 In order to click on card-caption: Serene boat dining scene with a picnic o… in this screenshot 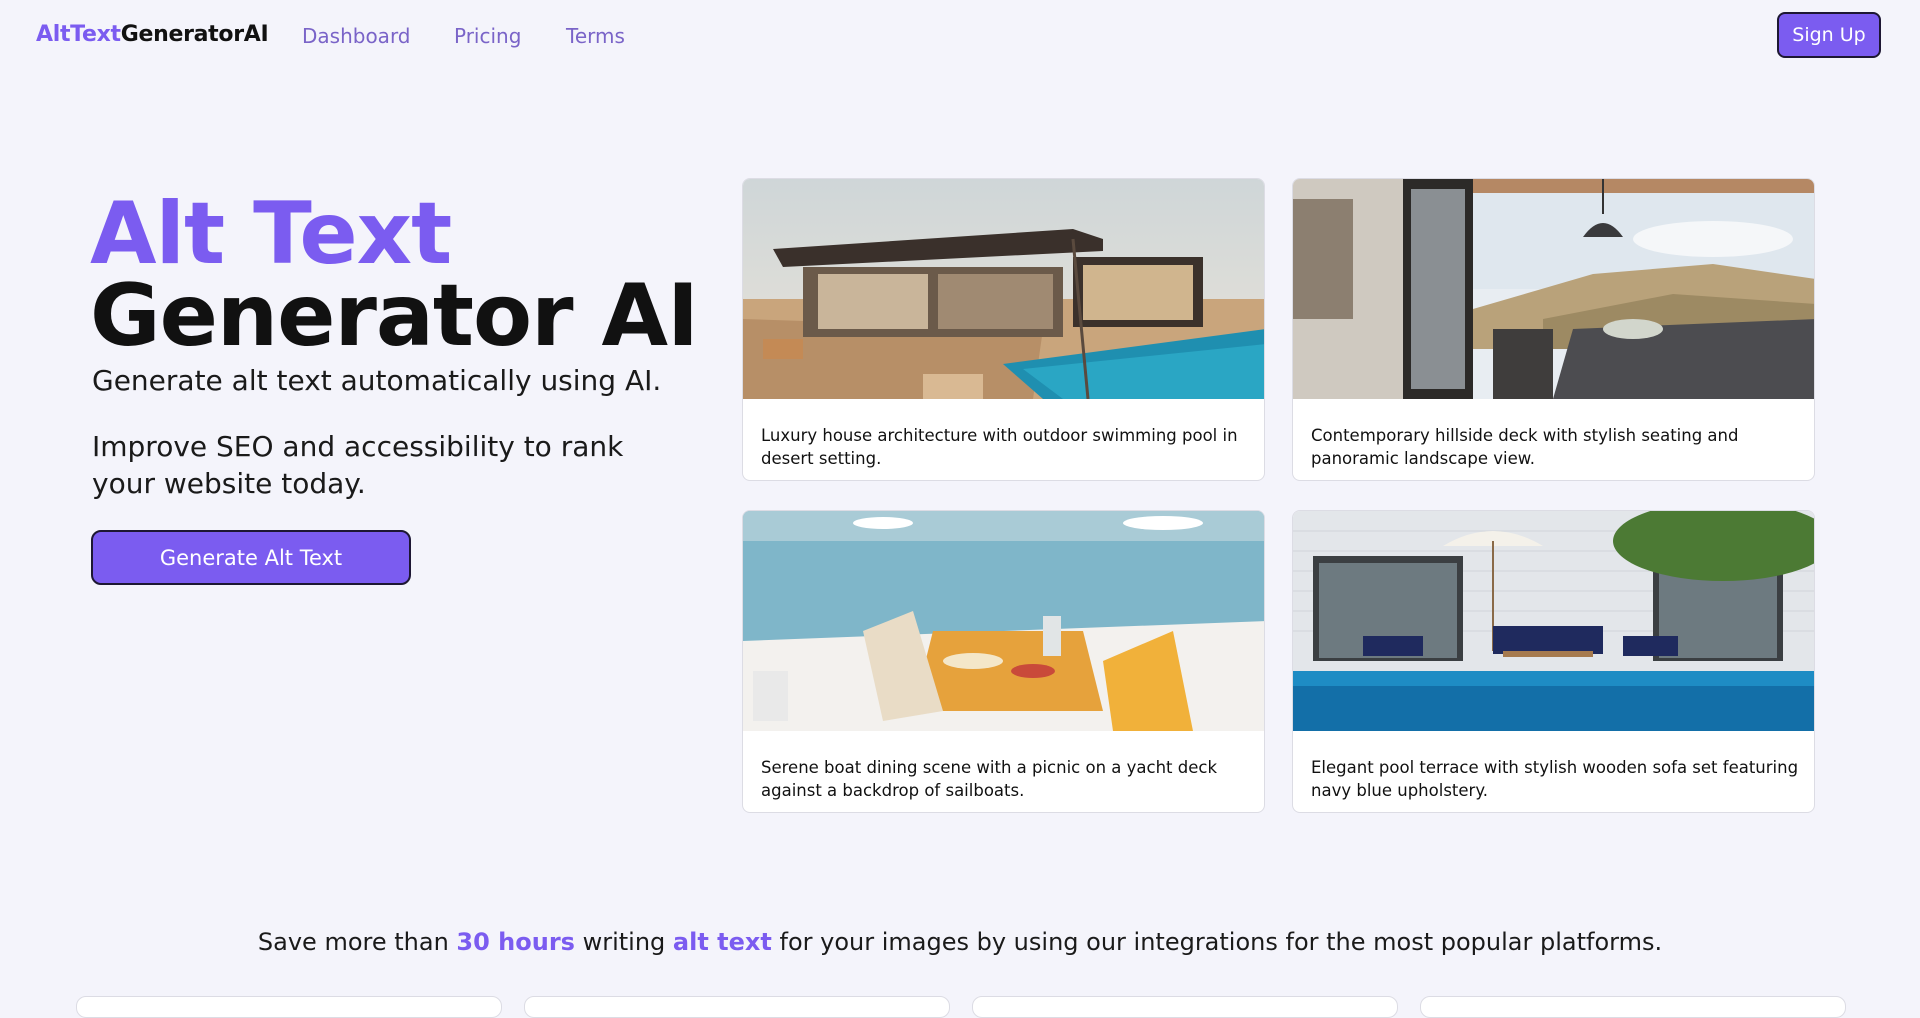, I will do `click(989, 779)`.